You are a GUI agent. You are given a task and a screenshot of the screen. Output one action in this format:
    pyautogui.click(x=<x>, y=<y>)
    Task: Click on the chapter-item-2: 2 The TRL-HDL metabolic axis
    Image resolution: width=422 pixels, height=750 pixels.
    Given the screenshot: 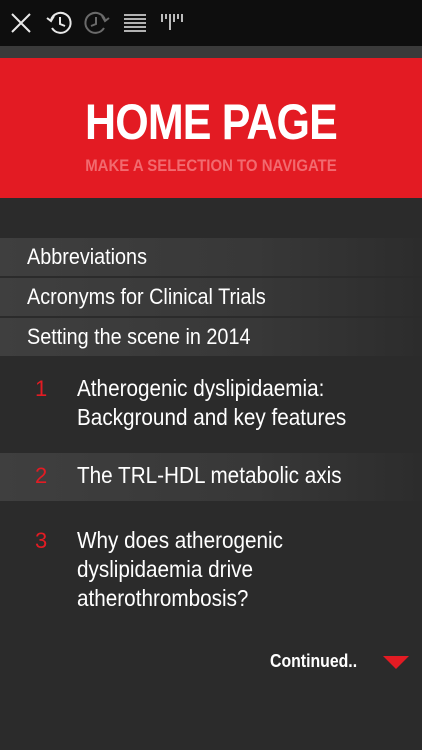 What is the action you would take?
    pyautogui.click(x=211, y=477)
    